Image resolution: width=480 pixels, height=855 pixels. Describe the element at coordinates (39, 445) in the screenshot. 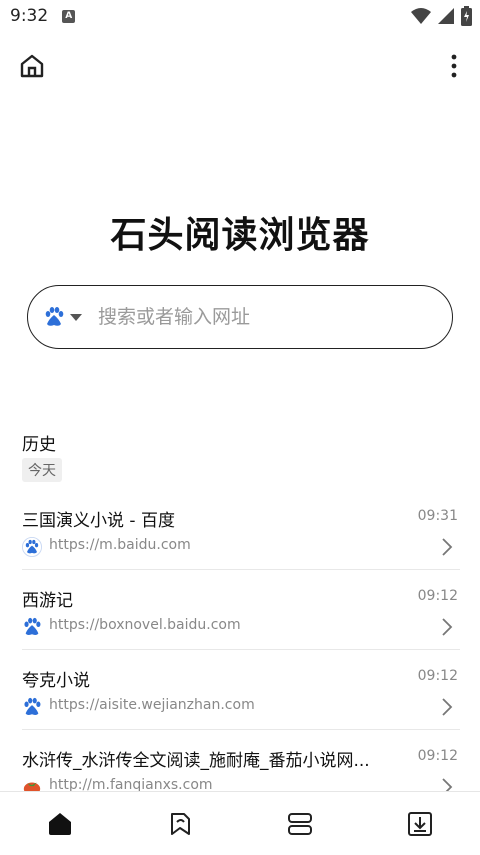

I see `history-title: 历史` at that location.